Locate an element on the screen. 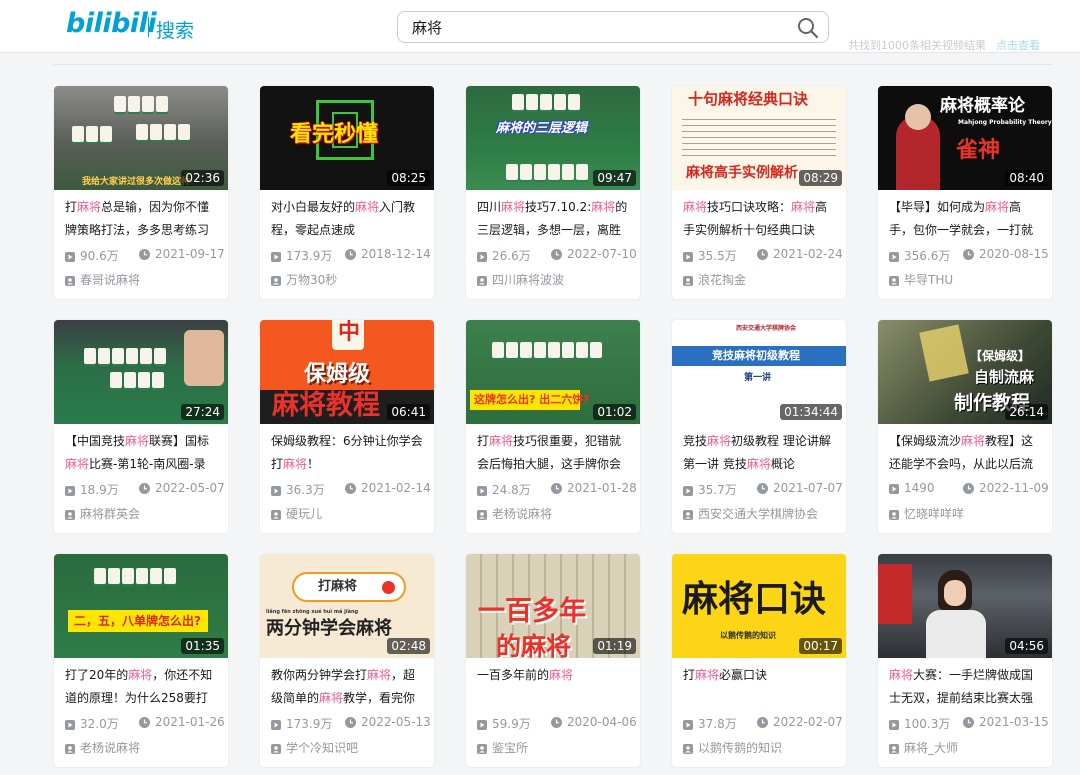  video-title: 打麻将技巧很重要，犯错就会后悔拍大腿，这手牌你会 is located at coordinates (555, 453).